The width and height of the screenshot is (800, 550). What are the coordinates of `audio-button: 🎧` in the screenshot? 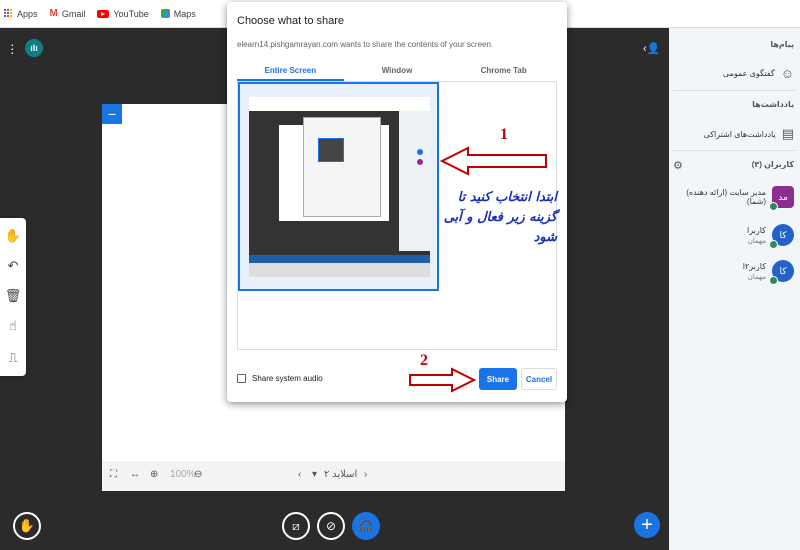 It's located at (366, 526).